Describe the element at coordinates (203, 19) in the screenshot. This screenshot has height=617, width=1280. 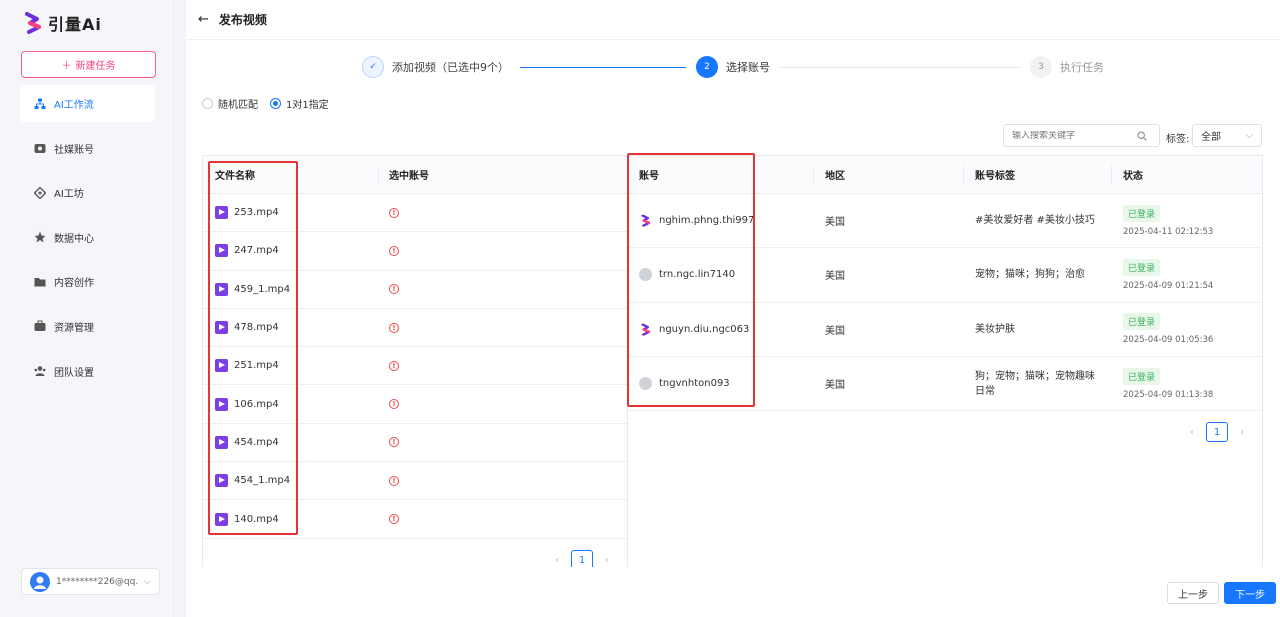
I see `back-arrow-icon: ←` at that location.